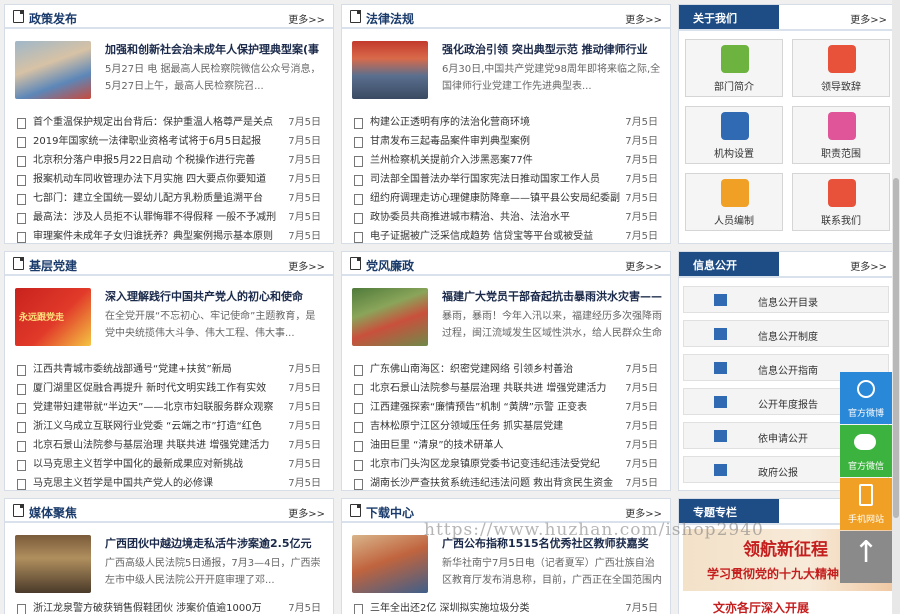  I want to click on about-title: 关于我们, so click(715, 18).